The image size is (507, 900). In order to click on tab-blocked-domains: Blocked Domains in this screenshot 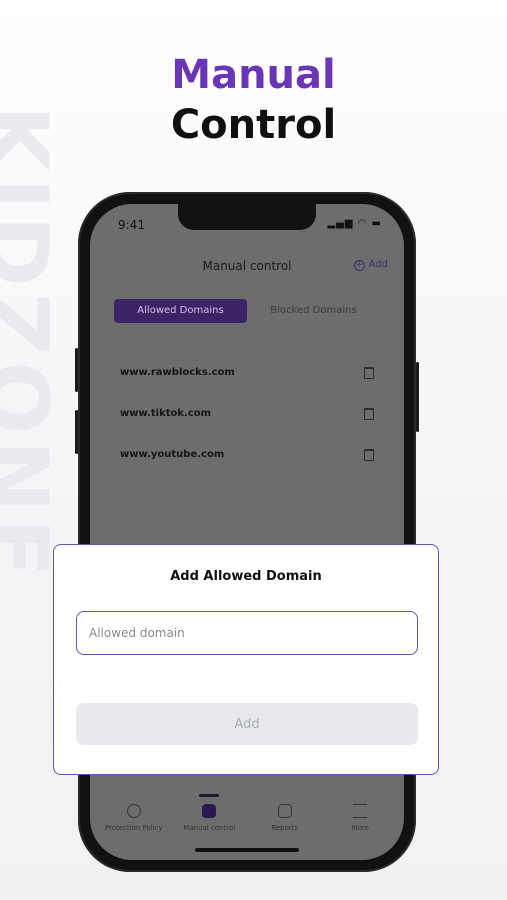, I will do `click(313, 311)`.